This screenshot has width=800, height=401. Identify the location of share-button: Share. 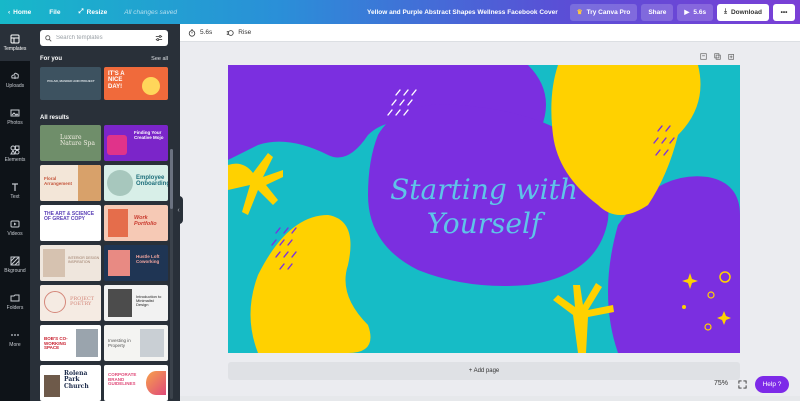
(657, 12).